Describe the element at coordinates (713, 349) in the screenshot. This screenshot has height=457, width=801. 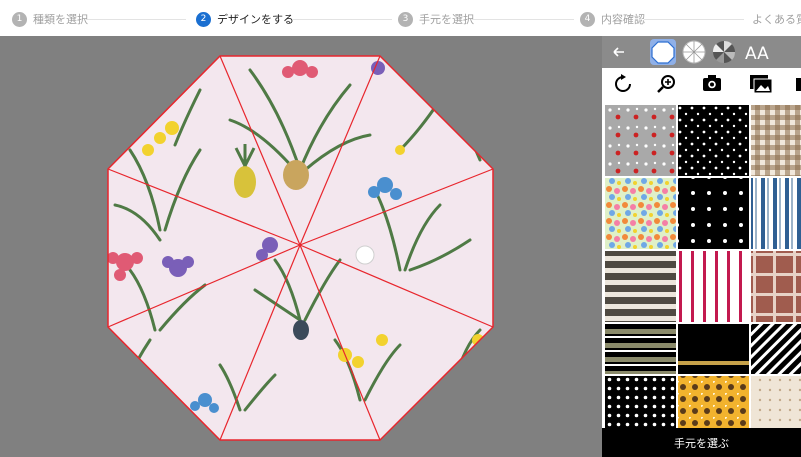
I see `pattern-black-gold` at that location.